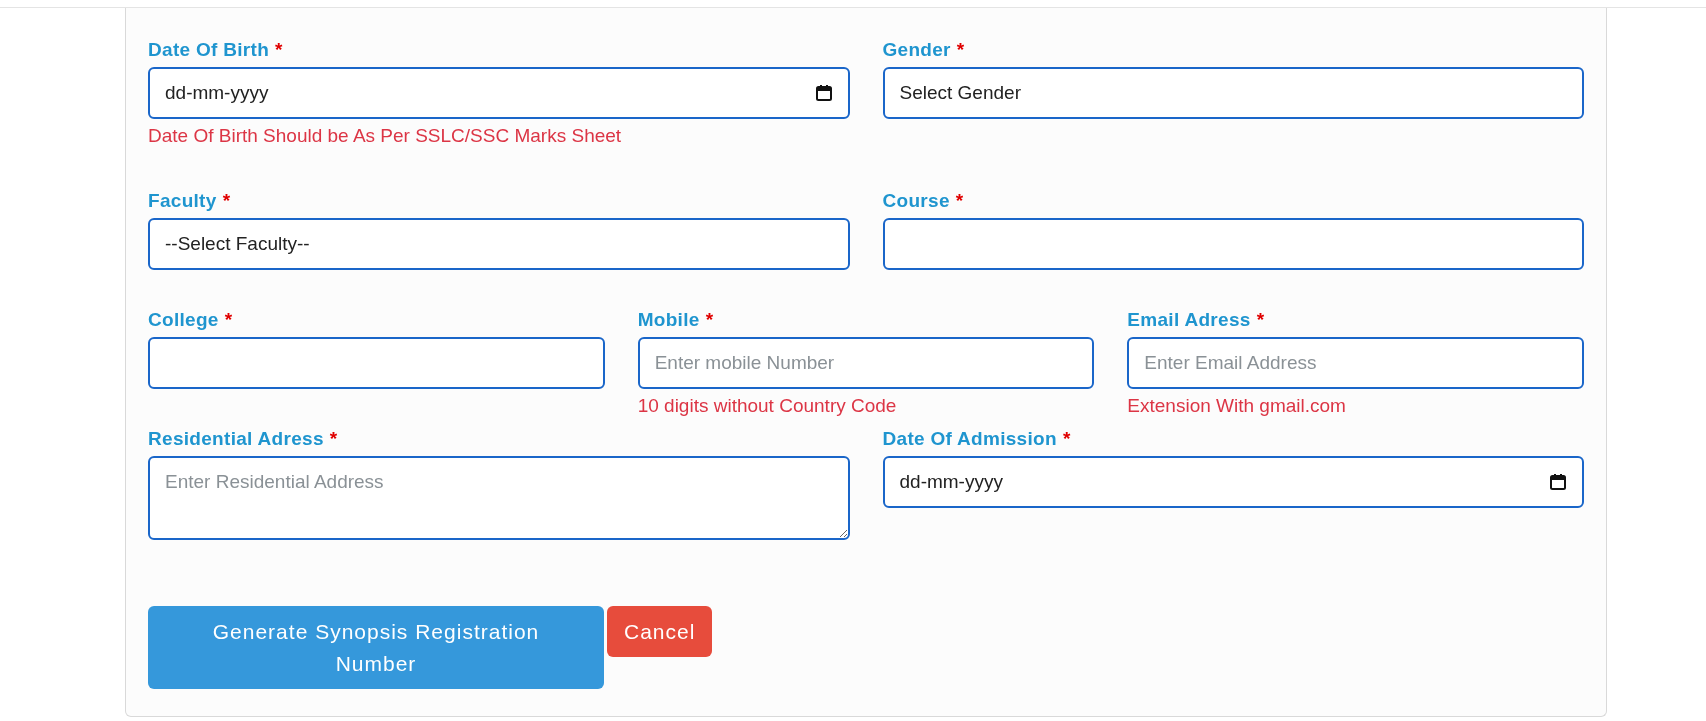 The image size is (1706, 721). What do you see at coordinates (376, 363) in the screenshot?
I see `input-field` at bounding box center [376, 363].